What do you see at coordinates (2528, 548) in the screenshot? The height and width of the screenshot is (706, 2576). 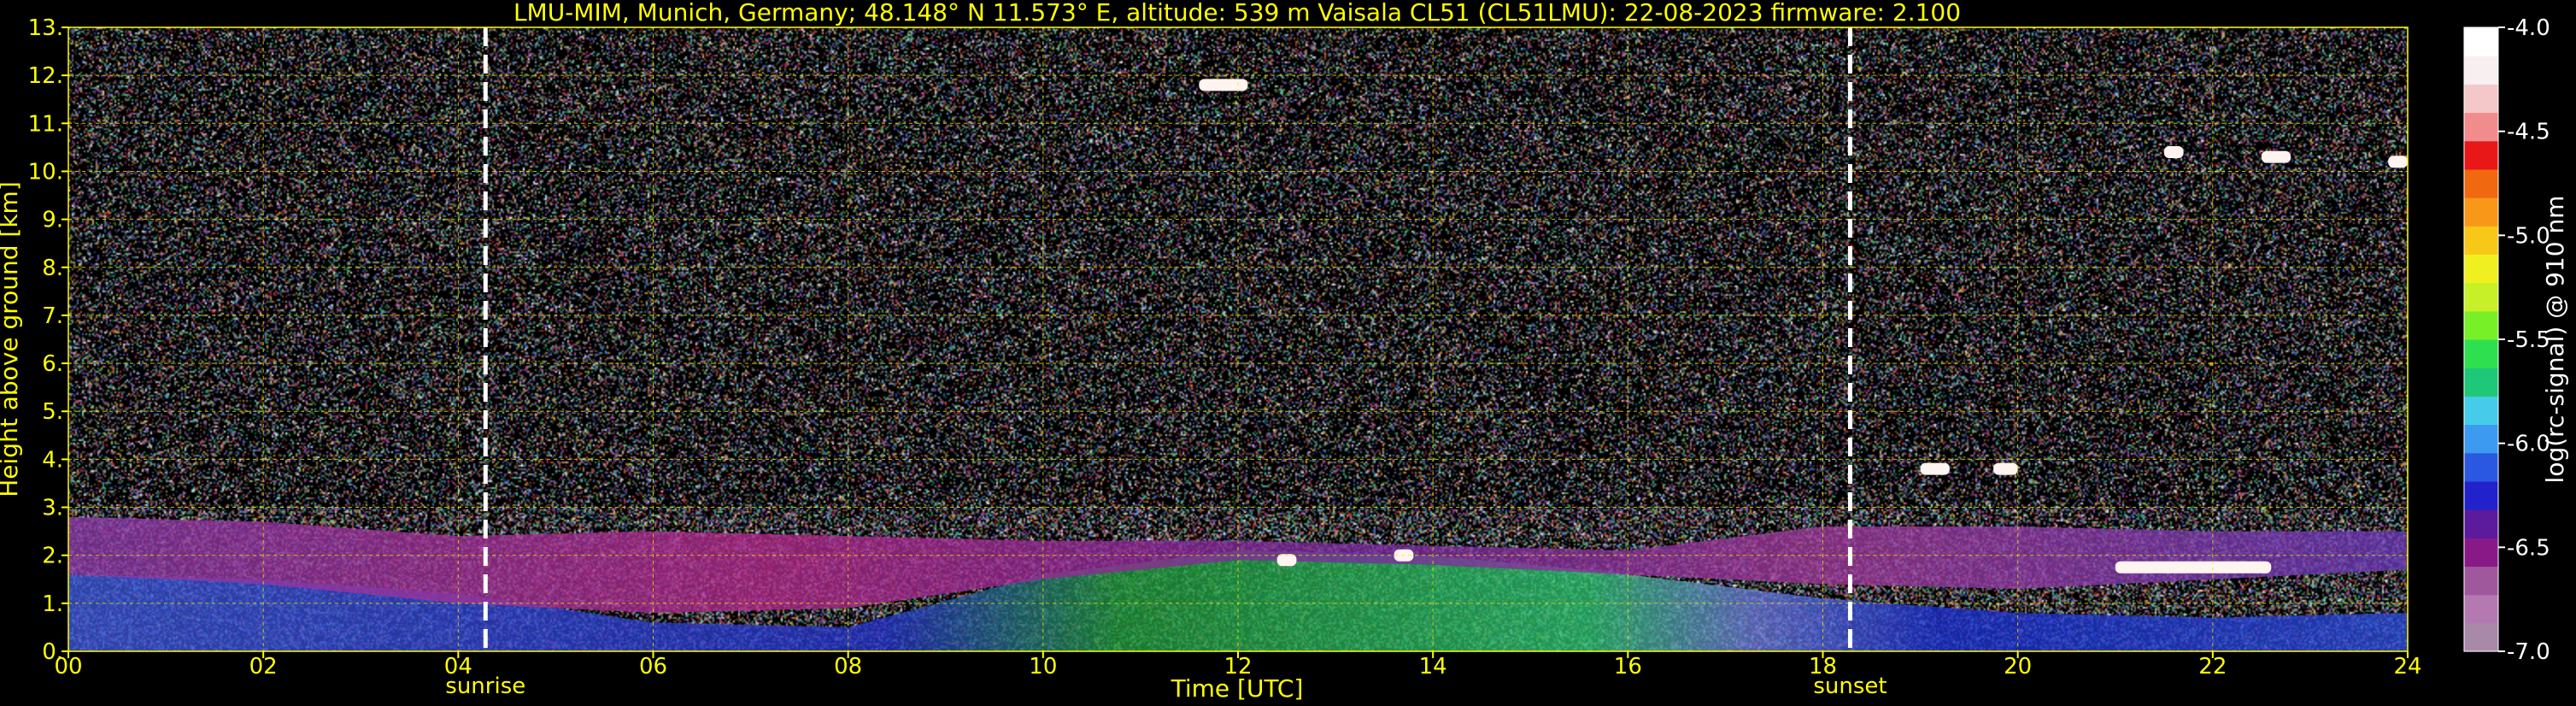 I see `colorbar-tick-label: -6.5` at bounding box center [2528, 548].